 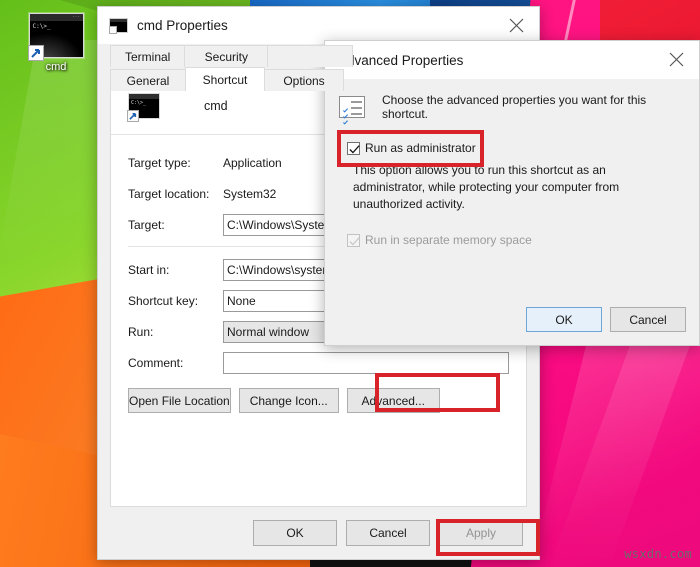 What do you see at coordinates (149, 270) in the screenshot?
I see `field-label: Start in:` at bounding box center [149, 270].